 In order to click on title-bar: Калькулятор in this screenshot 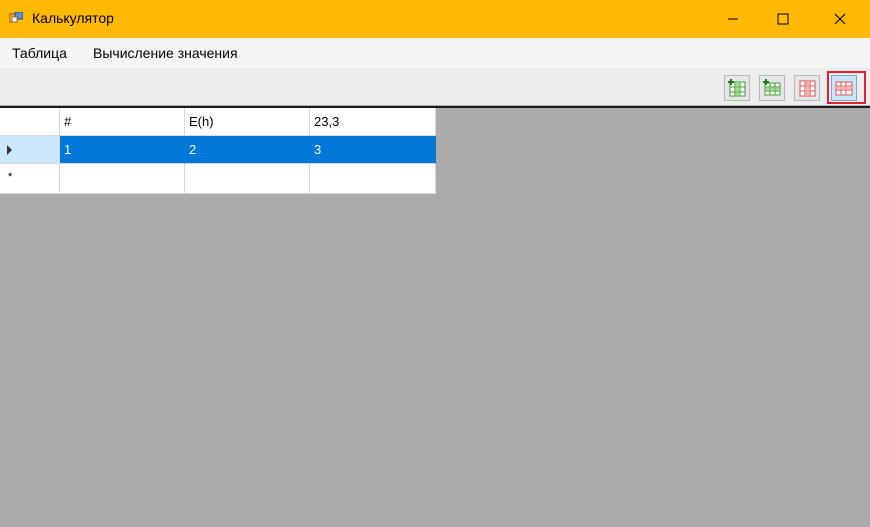, I will do `click(435, 19)`.